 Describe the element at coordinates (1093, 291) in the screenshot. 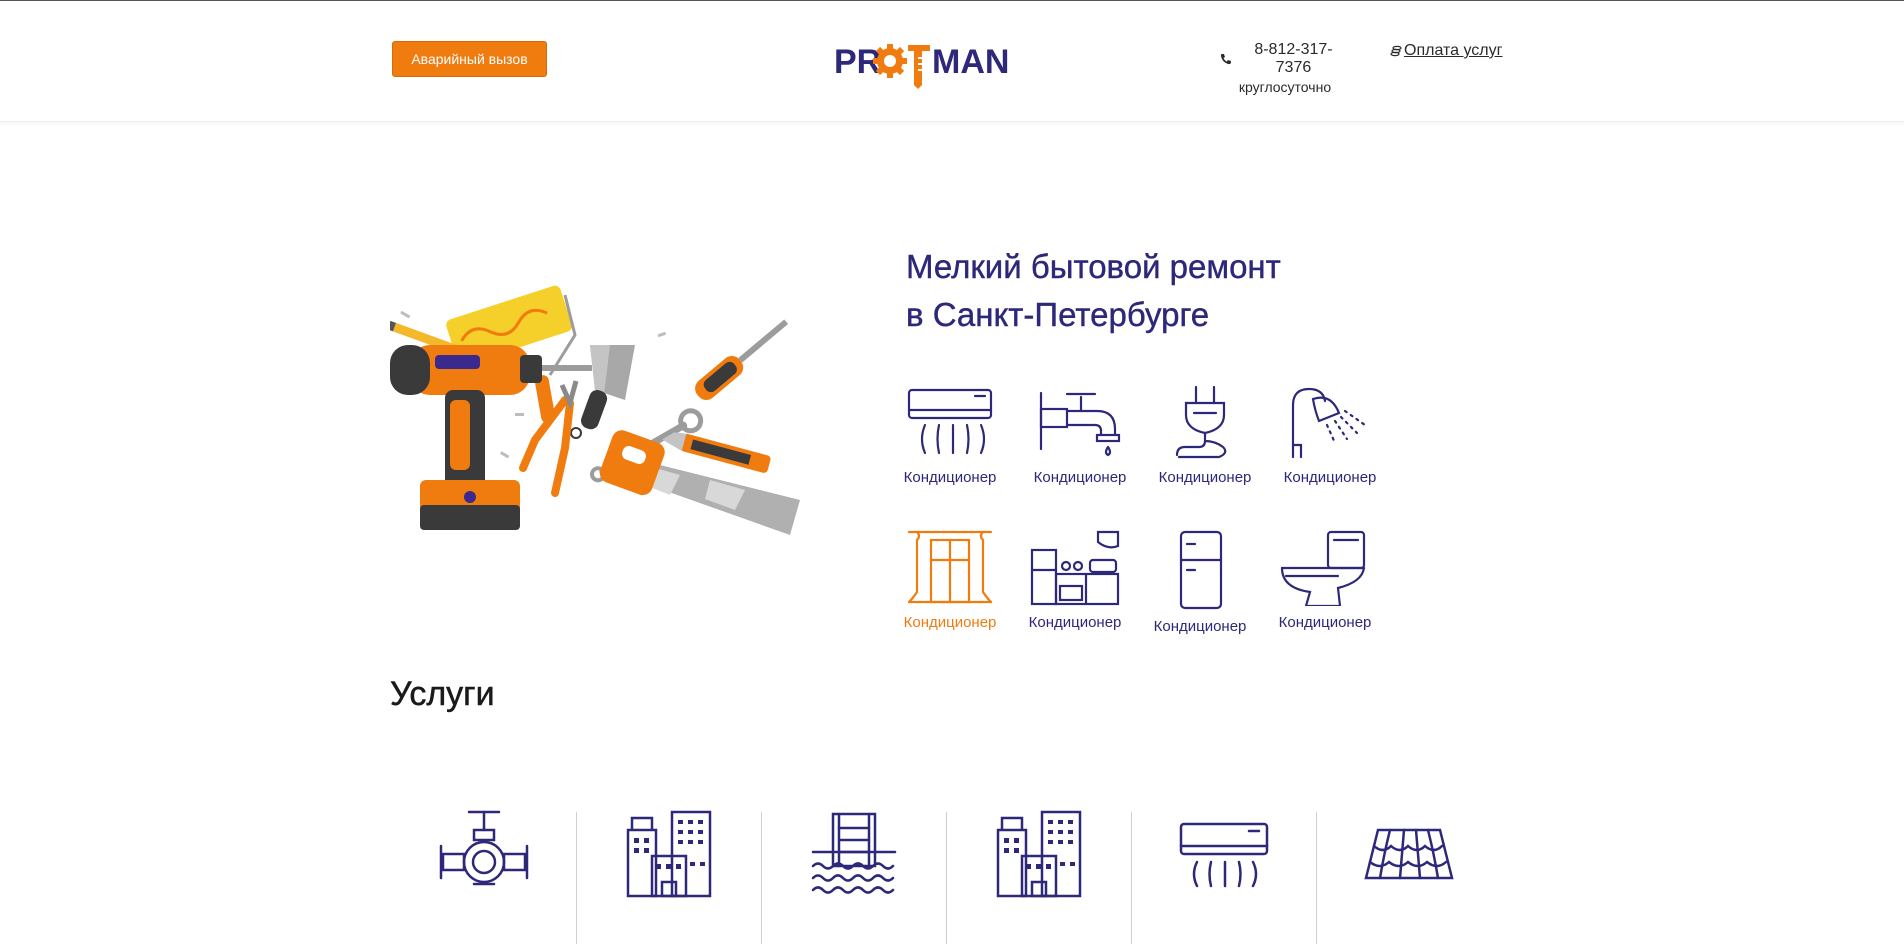

I see `hero-title: Мелкий бытовой ремонт в Санкт-Петербурге` at that location.